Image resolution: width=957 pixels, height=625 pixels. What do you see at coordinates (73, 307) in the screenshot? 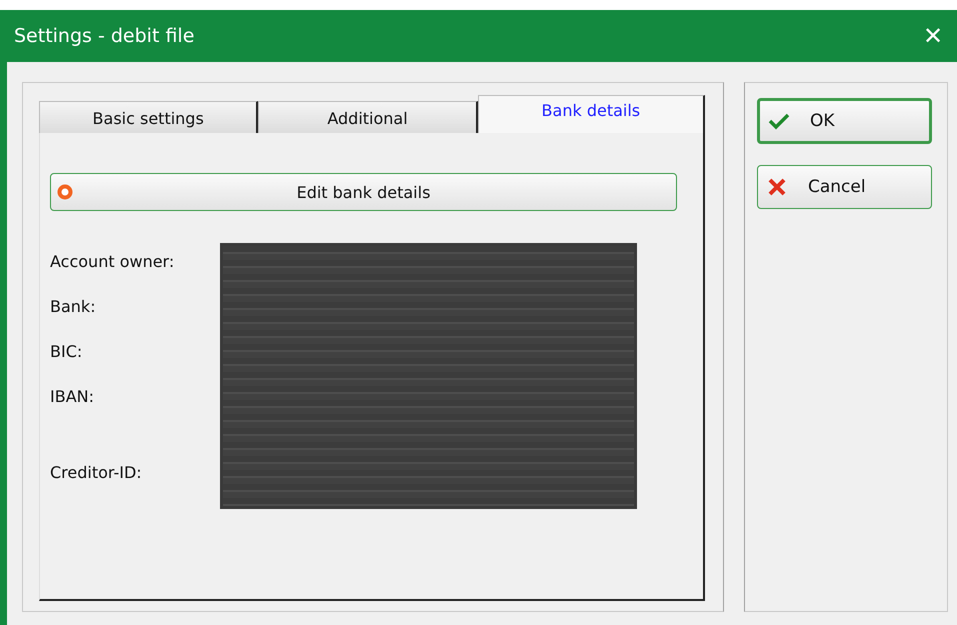
I see `field-label: Bank:` at bounding box center [73, 307].